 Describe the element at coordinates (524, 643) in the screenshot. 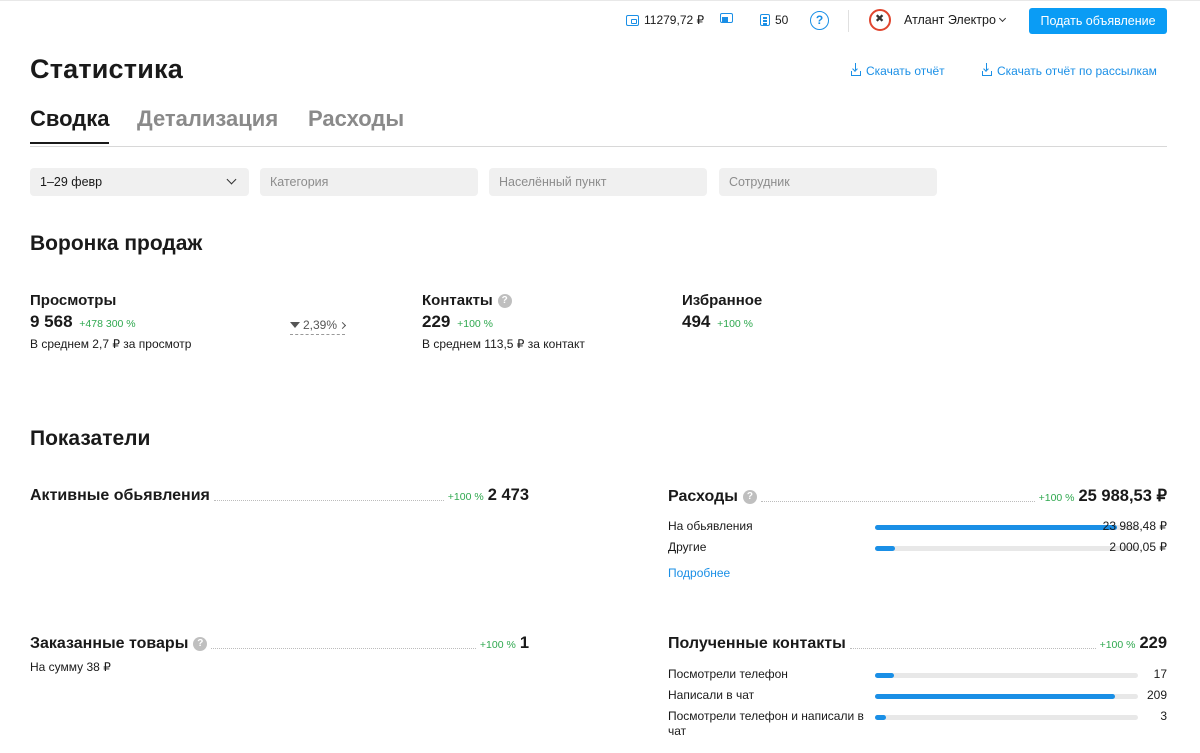

I see `ordered-value: 1` at that location.